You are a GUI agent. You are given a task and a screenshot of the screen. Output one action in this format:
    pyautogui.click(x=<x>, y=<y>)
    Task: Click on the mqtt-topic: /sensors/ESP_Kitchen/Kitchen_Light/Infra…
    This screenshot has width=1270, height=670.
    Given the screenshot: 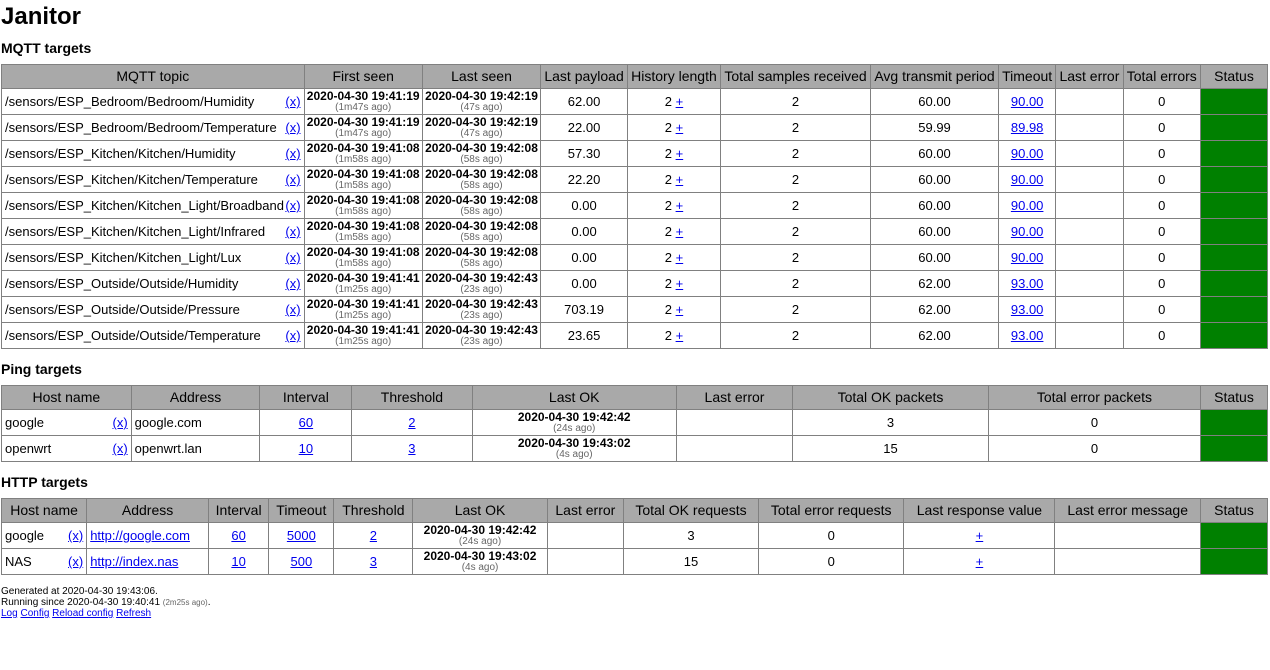 What is the action you would take?
    pyautogui.click(x=135, y=231)
    